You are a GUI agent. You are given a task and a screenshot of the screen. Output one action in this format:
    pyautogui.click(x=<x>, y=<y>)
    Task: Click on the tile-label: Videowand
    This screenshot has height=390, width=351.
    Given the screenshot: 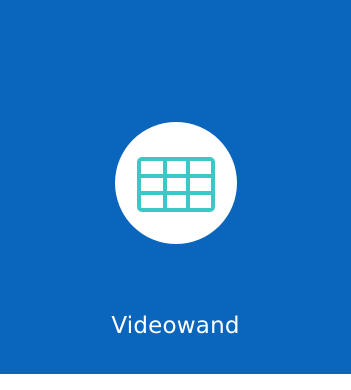 What is the action you would take?
    pyautogui.click(x=175, y=326)
    